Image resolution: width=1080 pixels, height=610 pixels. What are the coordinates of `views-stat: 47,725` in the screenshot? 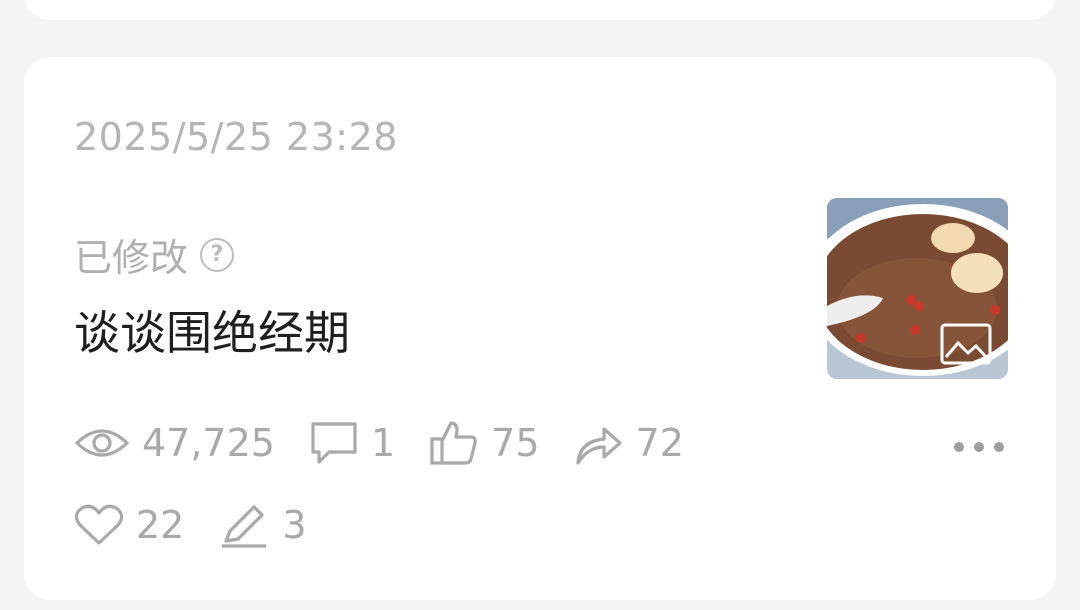 It's located at (174, 443).